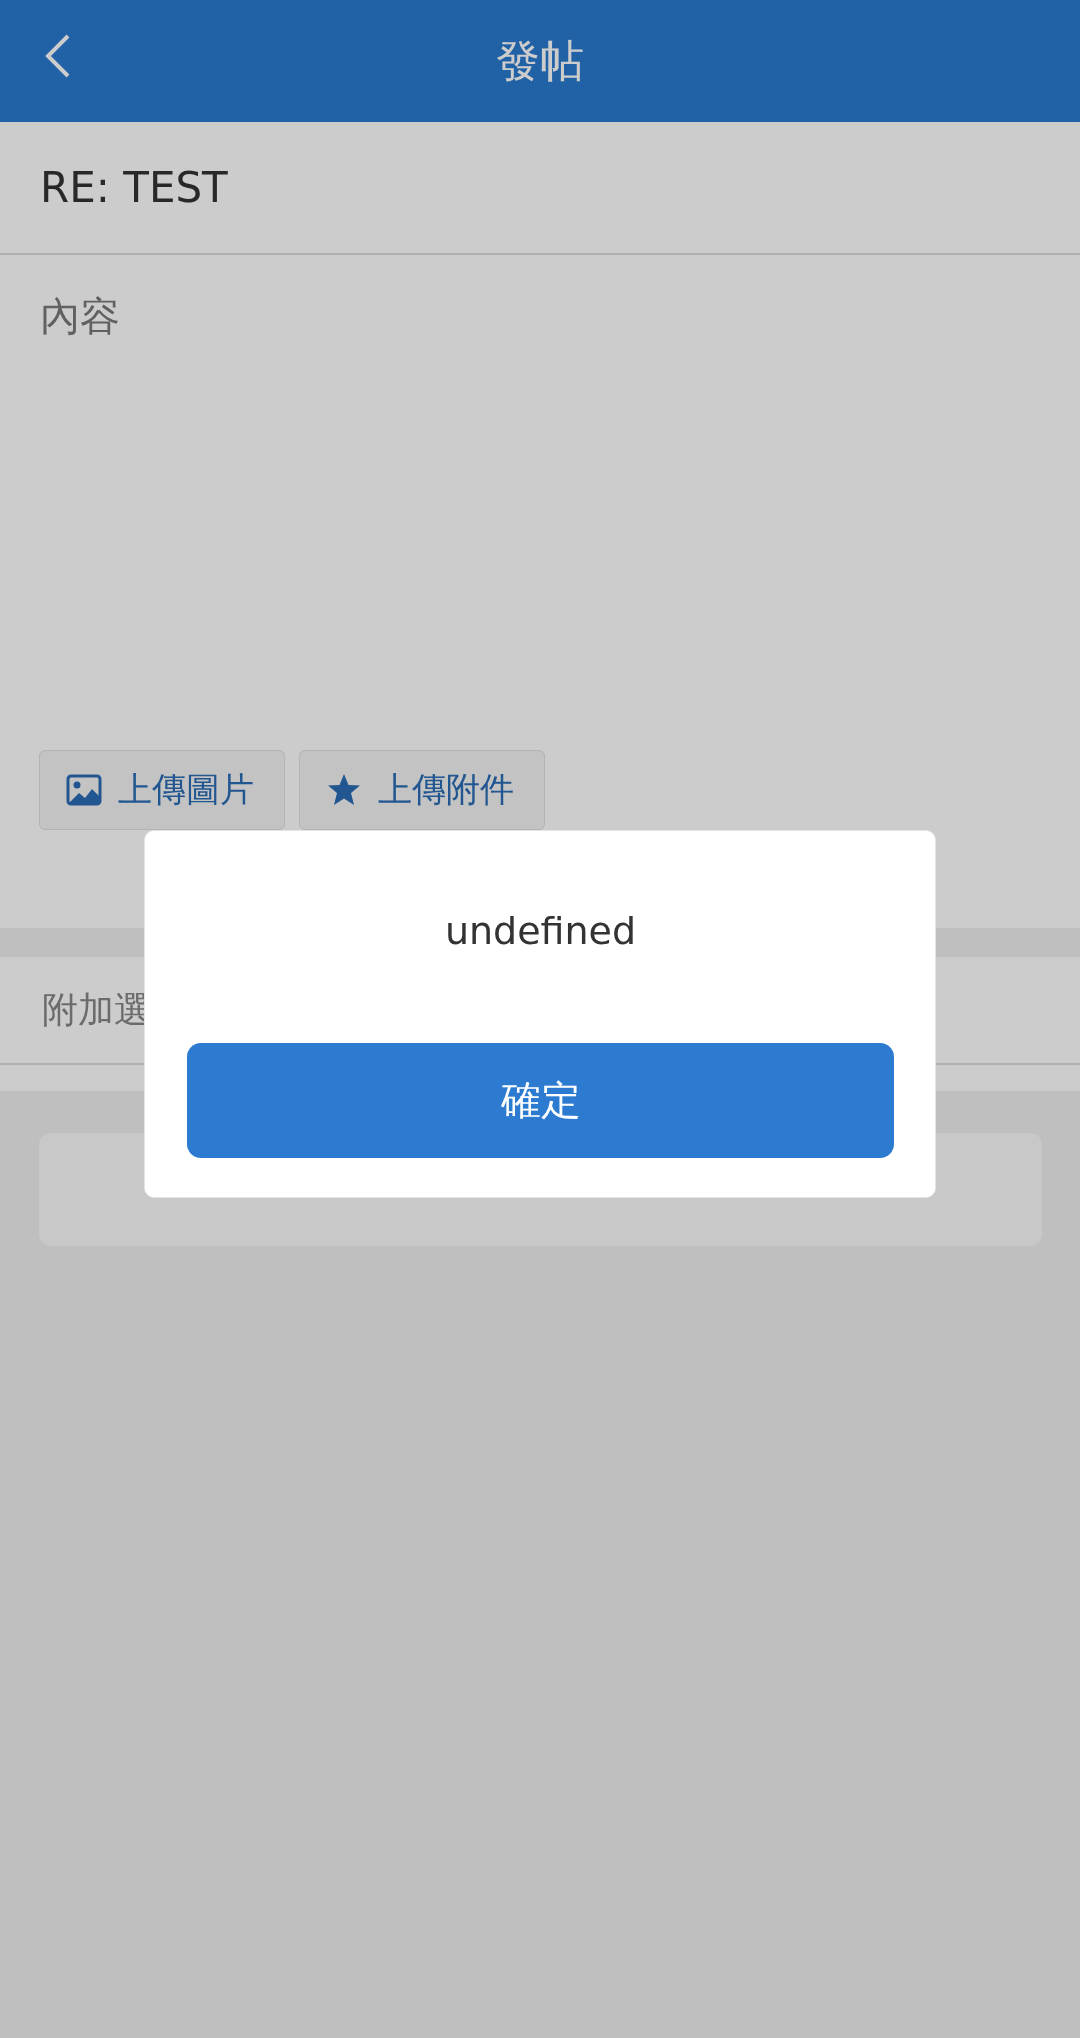 Image resolution: width=1080 pixels, height=2038 pixels. I want to click on upload-button: 上傳圖片, so click(162, 790).